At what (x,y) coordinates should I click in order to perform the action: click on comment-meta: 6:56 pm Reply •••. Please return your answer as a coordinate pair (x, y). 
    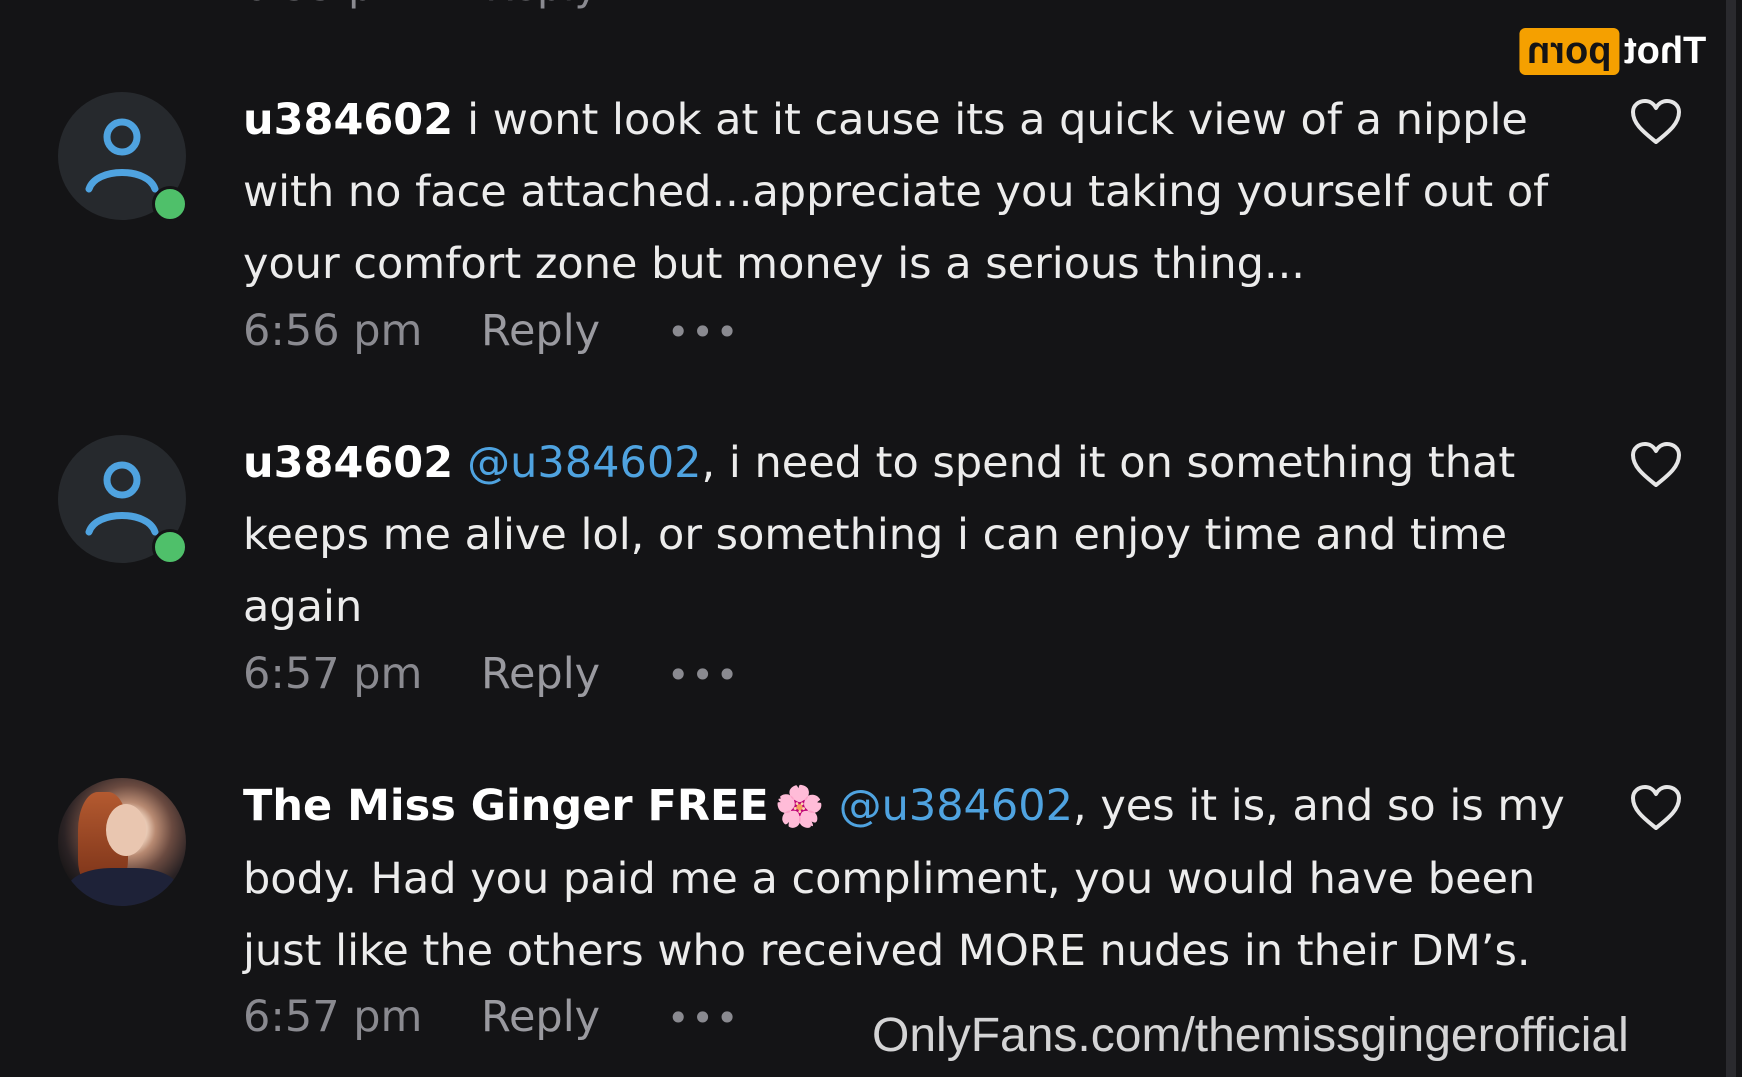
    Looking at the image, I should click on (491, 331).